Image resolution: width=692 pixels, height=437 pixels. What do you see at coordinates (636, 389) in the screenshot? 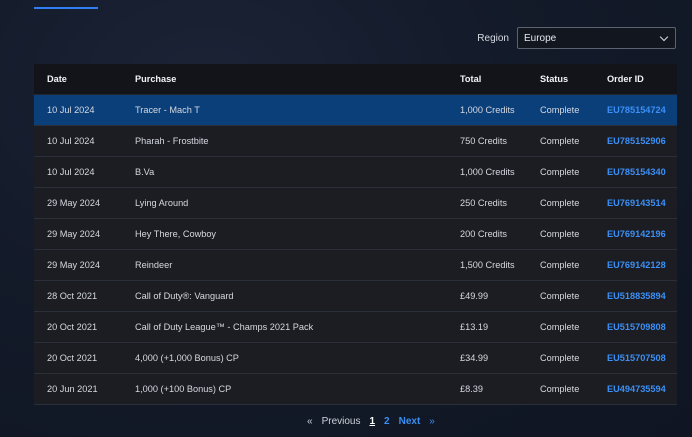
I see `order-id-link: EU494735594` at bounding box center [636, 389].